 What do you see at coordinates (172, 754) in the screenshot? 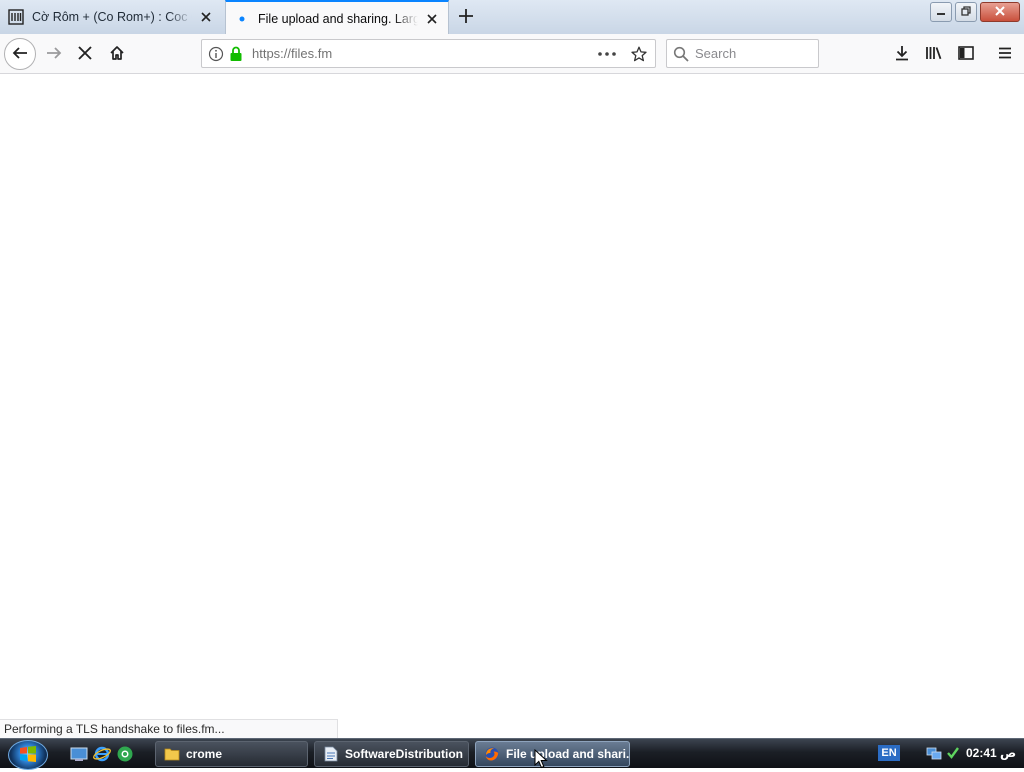
I see `folder-icon` at bounding box center [172, 754].